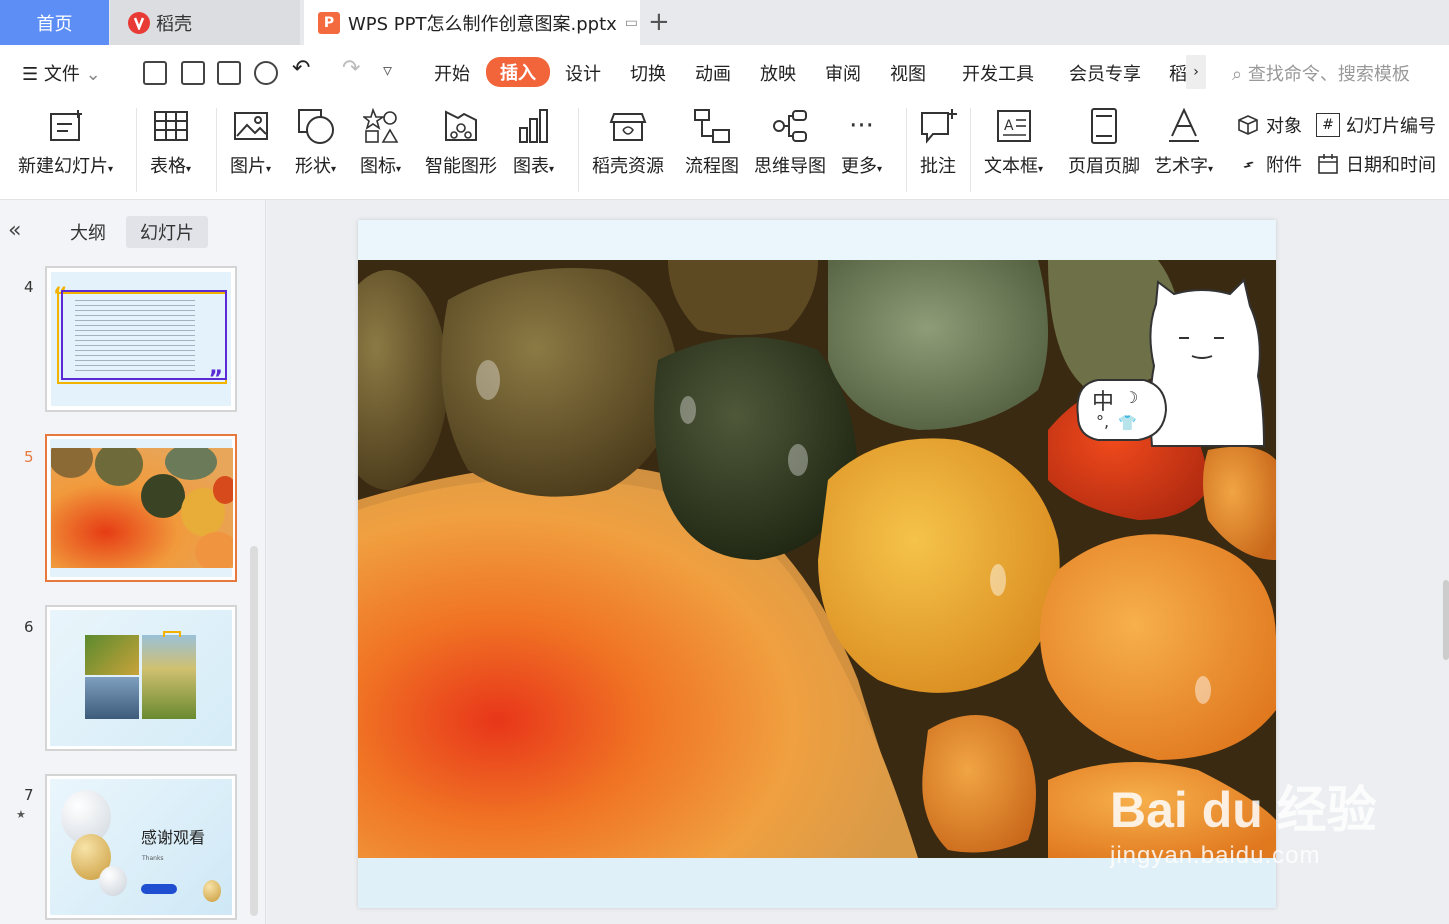 The image size is (1449, 924). What do you see at coordinates (351, 68) in the screenshot?
I see `redo-icon: ↷` at bounding box center [351, 68].